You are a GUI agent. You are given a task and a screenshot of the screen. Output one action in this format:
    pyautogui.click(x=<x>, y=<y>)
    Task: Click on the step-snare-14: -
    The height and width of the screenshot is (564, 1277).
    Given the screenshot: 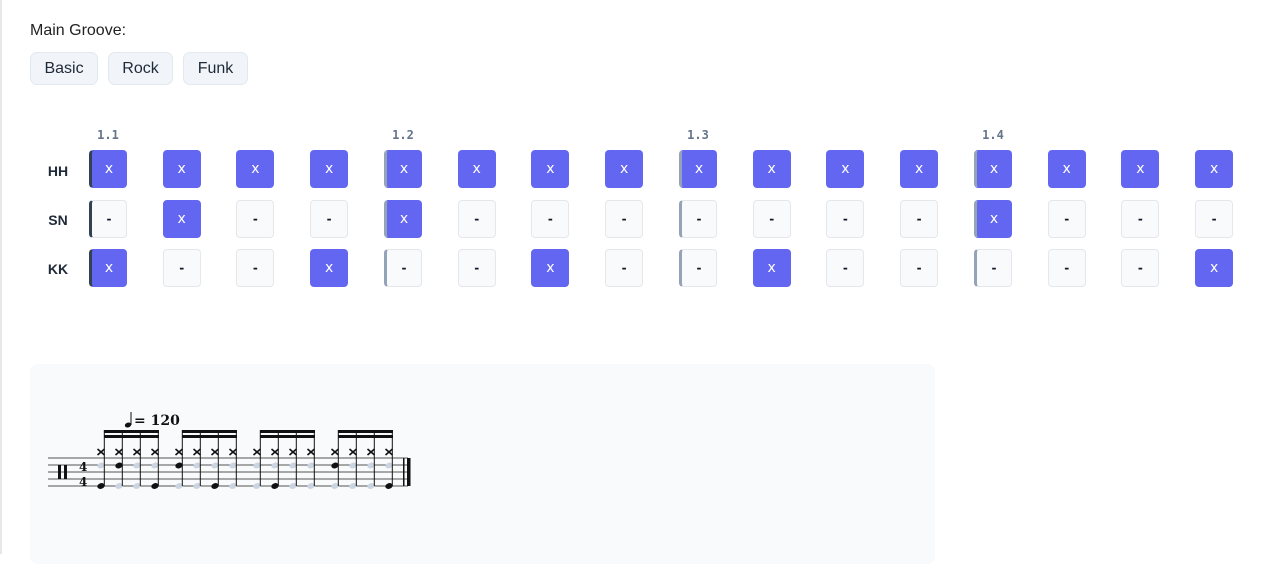 What is the action you would take?
    pyautogui.click(x=1066, y=219)
    